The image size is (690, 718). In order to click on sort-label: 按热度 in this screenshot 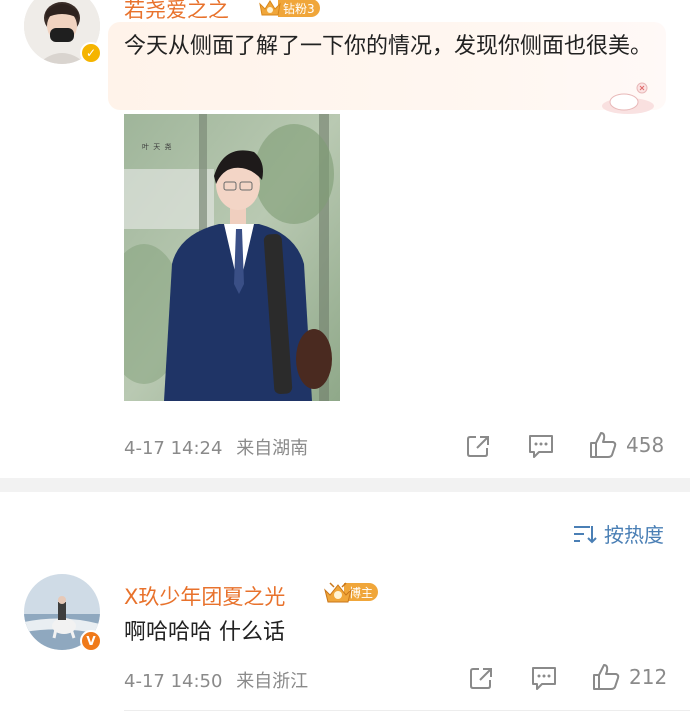, I will do `click(634, 535)`.